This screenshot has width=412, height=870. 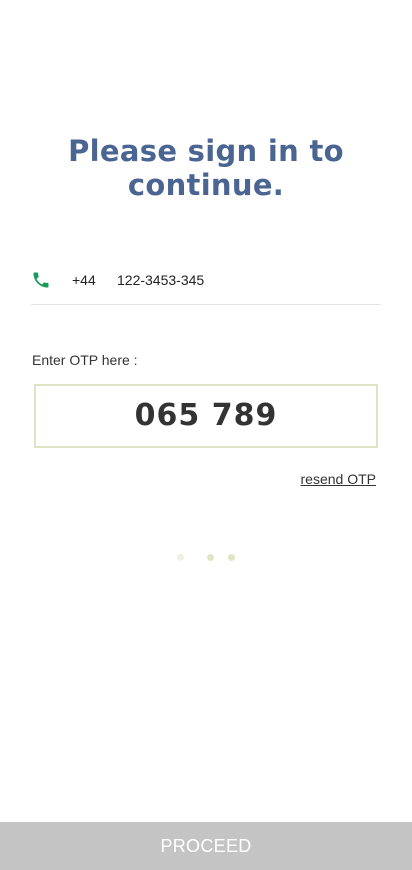 What do you see at coordinates (84, 280) in the screenshot?
I see `country-code: +44` at bounding box center [84, 280].